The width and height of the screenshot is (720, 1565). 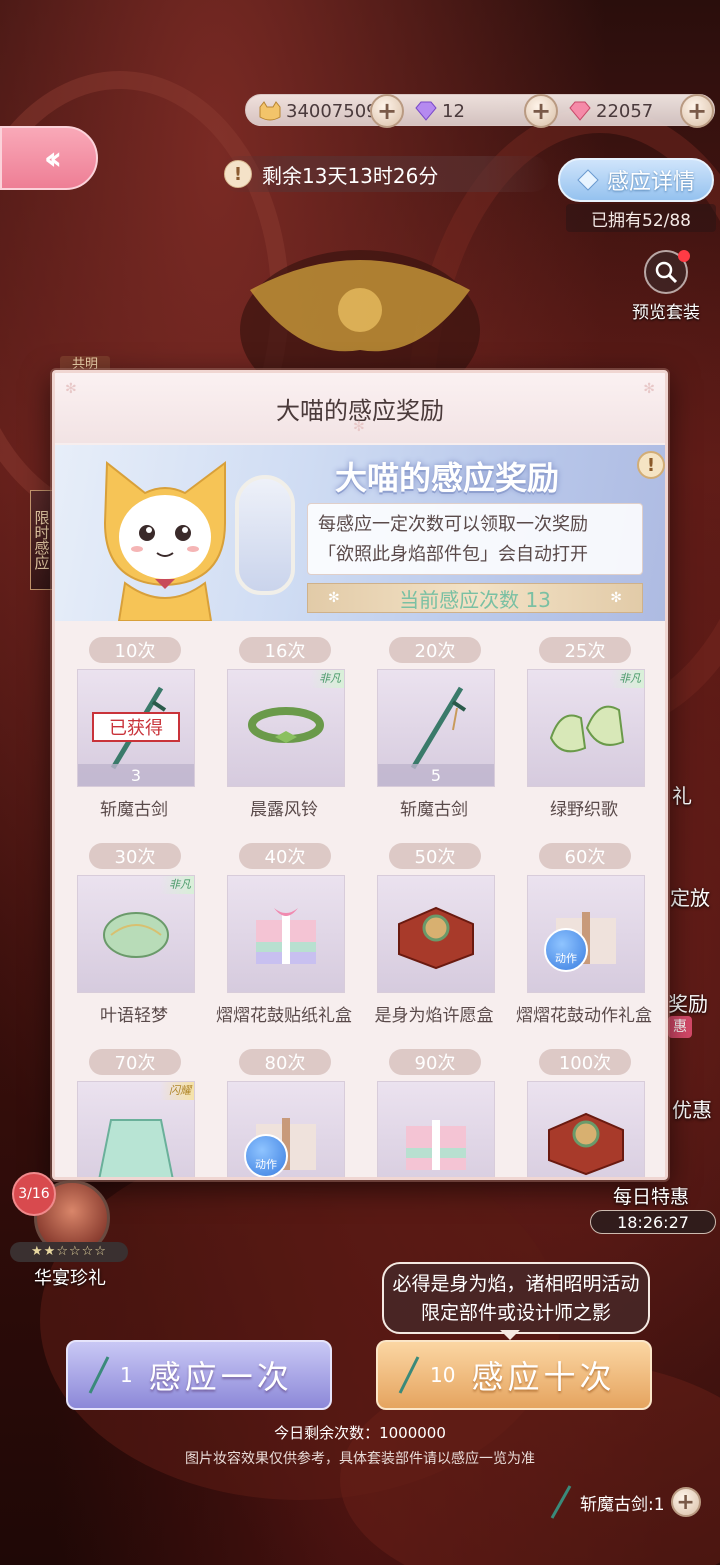 What do you see at coordinates (435, 650) in the screenshot?
I see `count-pill: 20次` at bounding box center [435, 650].